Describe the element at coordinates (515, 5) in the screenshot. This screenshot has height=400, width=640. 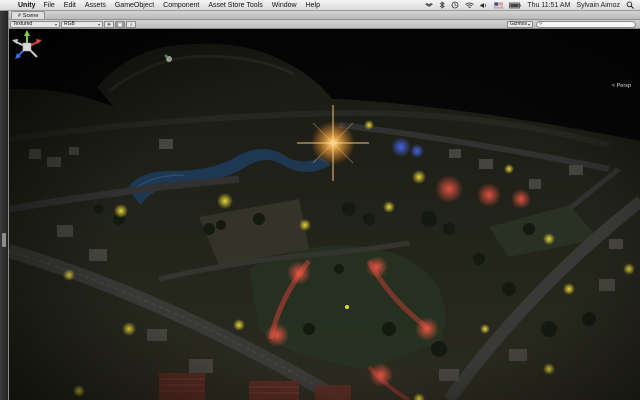
I see `battery-icon` at that location.